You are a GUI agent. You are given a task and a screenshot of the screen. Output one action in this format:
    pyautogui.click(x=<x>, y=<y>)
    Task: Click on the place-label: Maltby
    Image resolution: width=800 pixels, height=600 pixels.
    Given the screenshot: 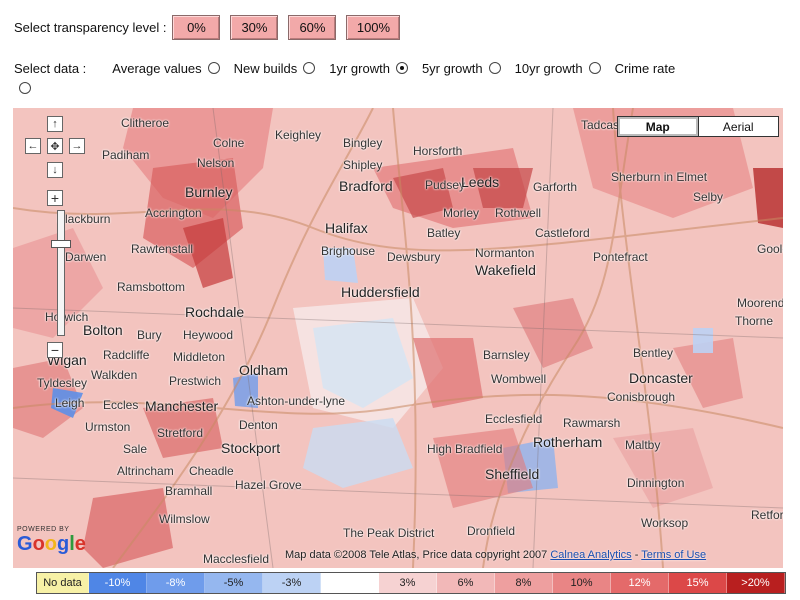 What is the action you would take?
    pyautogui.click(x=643, y=445)
    